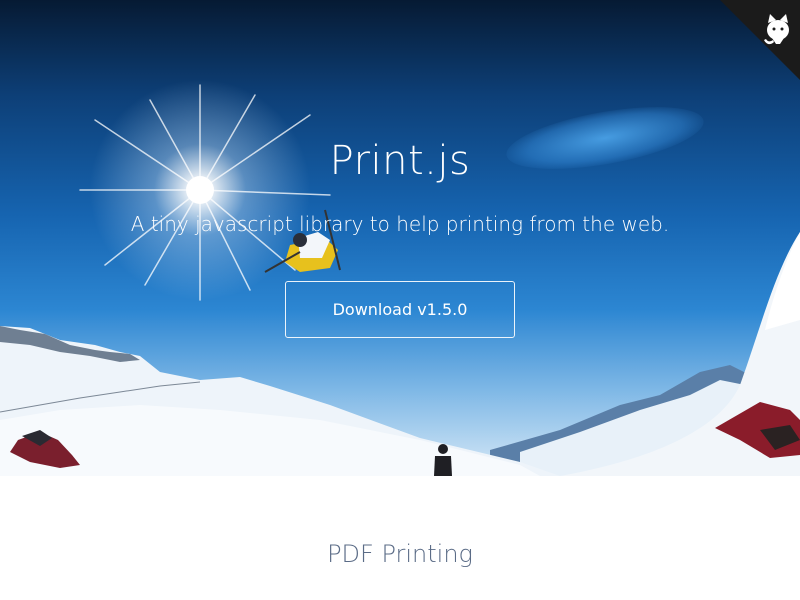  I want to click on github-corner-link, so click(760, 40).